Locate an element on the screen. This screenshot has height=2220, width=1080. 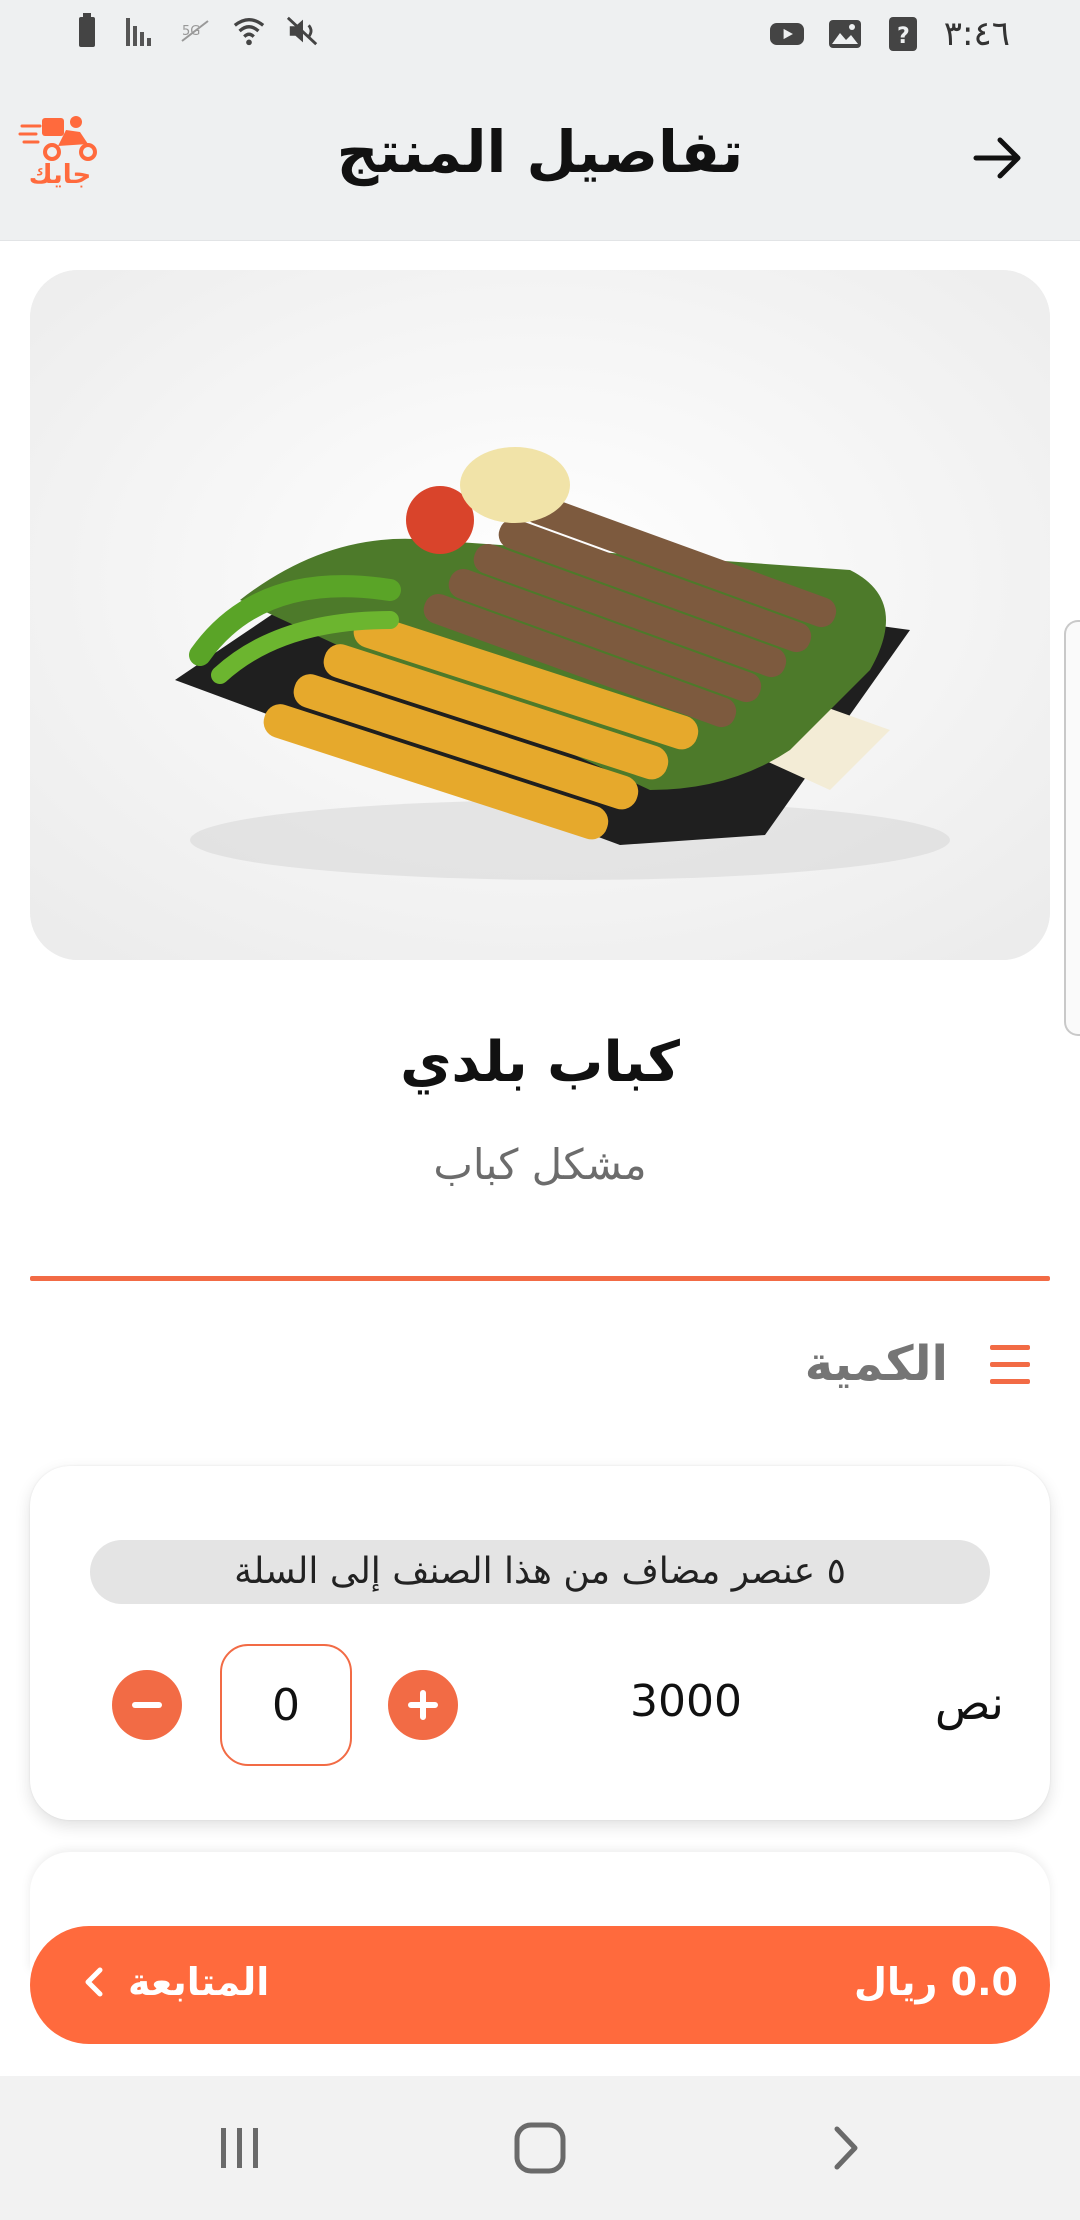
app-bar: جايك تفاصيل المنتج is located at coordinates (540, 155).